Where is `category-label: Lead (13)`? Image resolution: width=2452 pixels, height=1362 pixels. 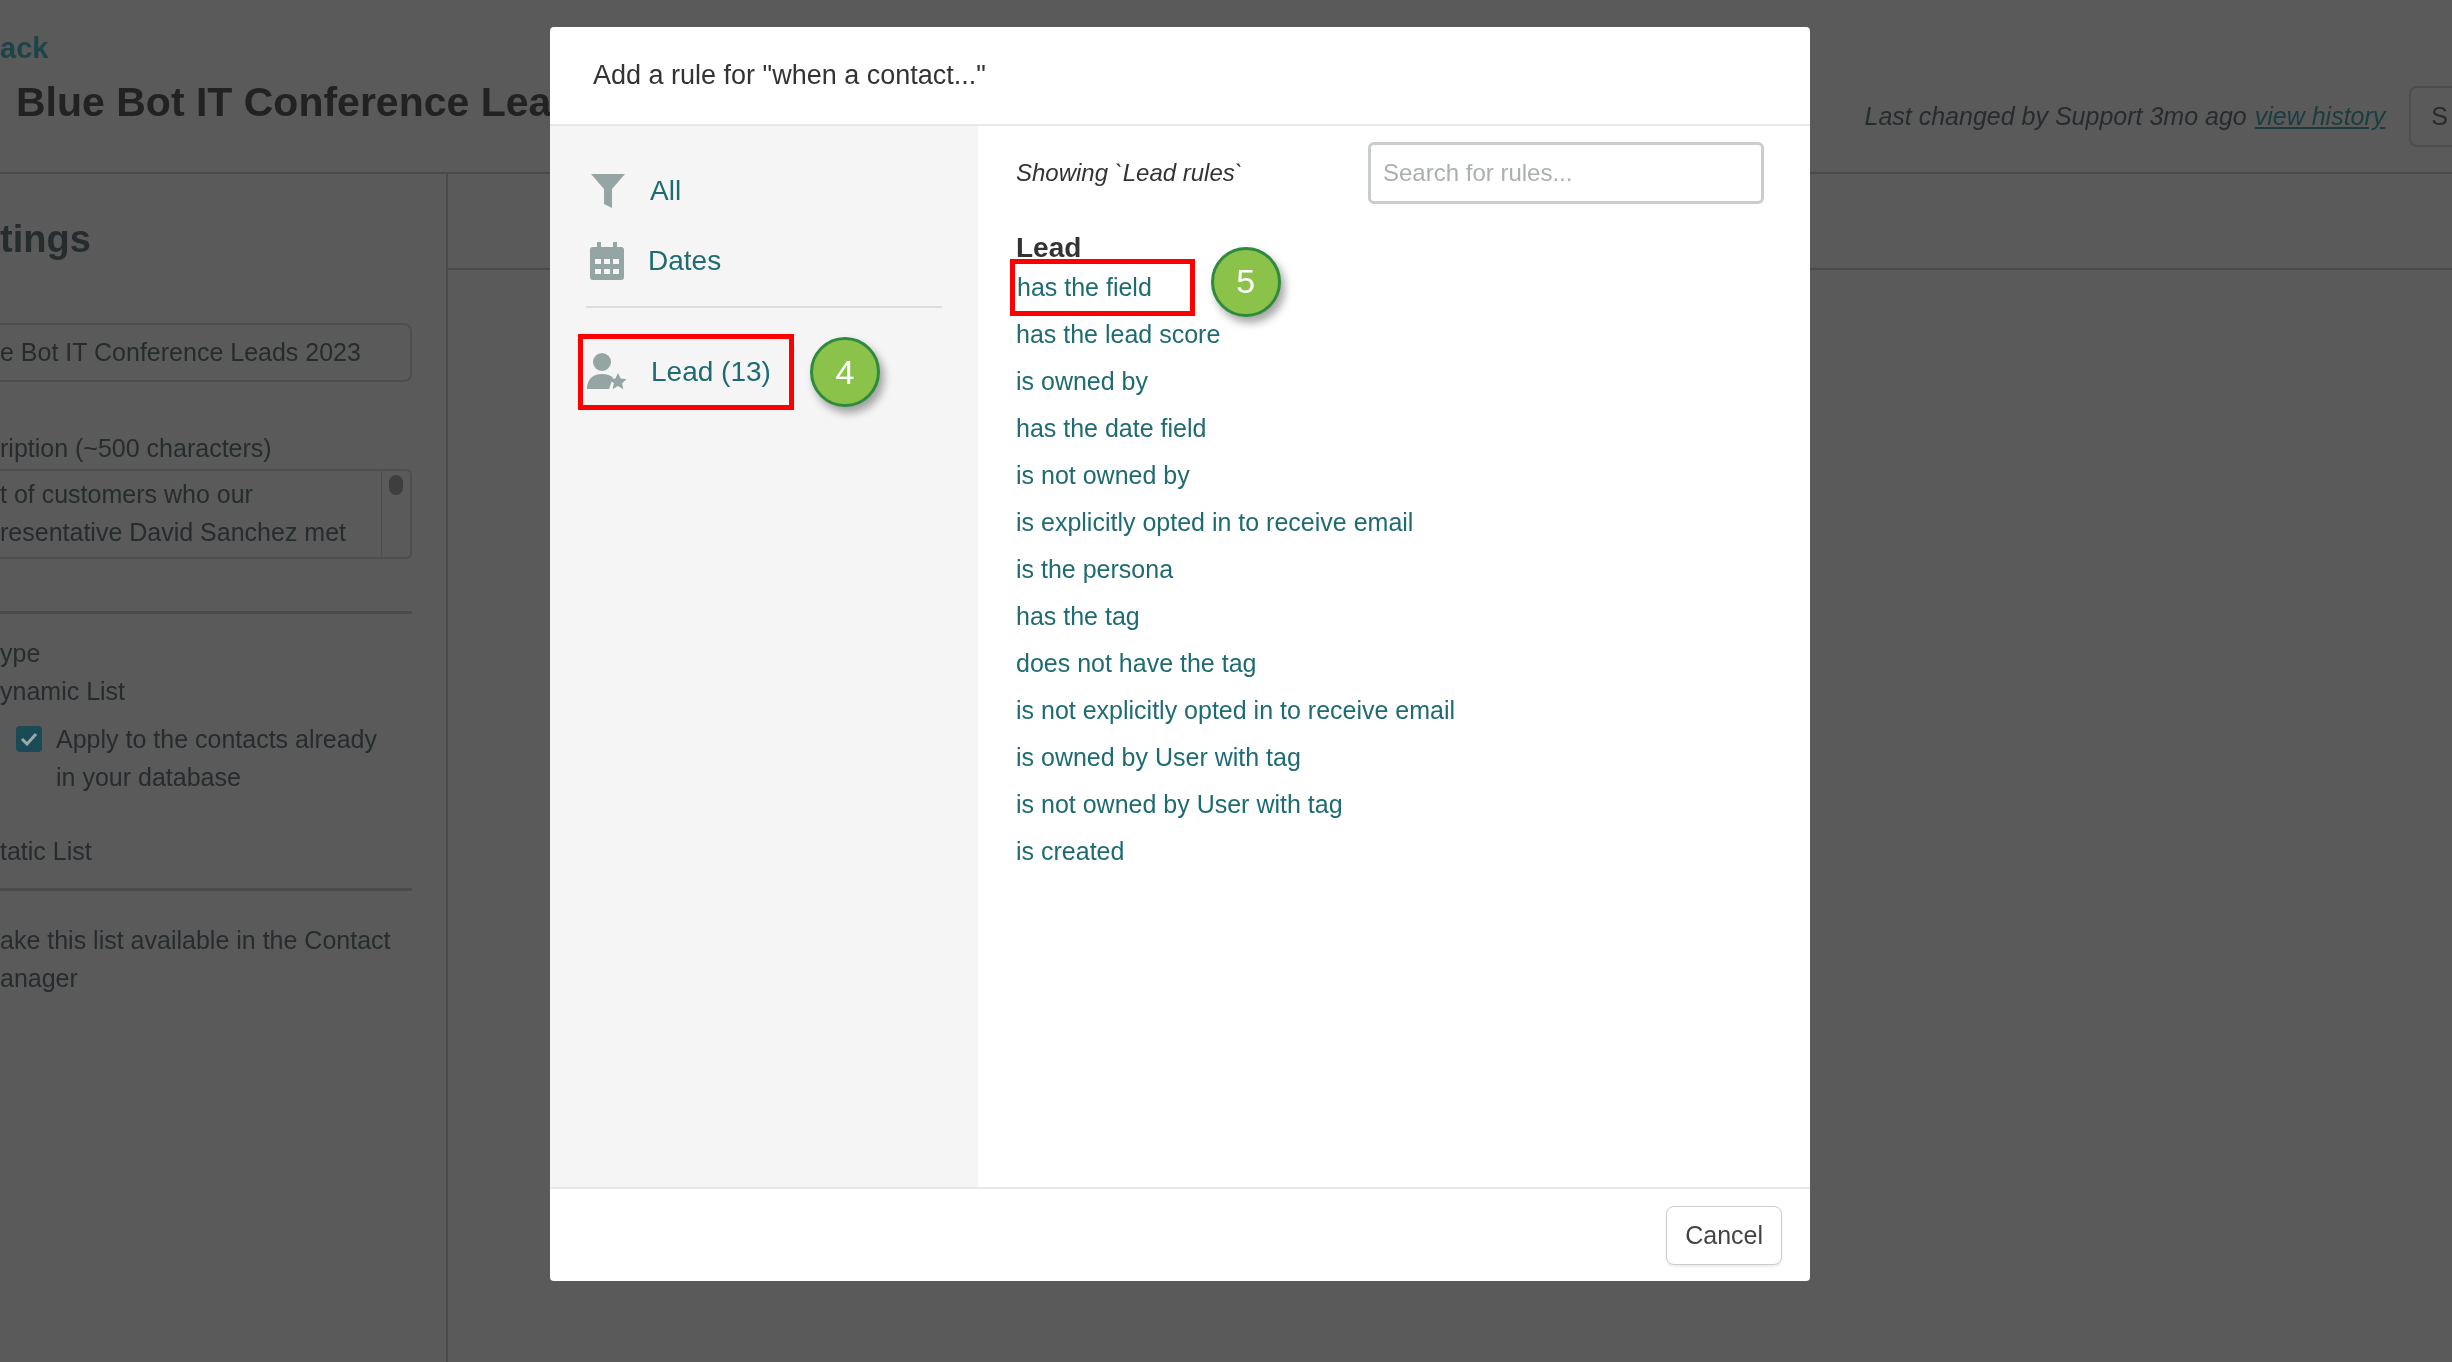
category-label: Lead (13) is located at coordinates (711, 372).